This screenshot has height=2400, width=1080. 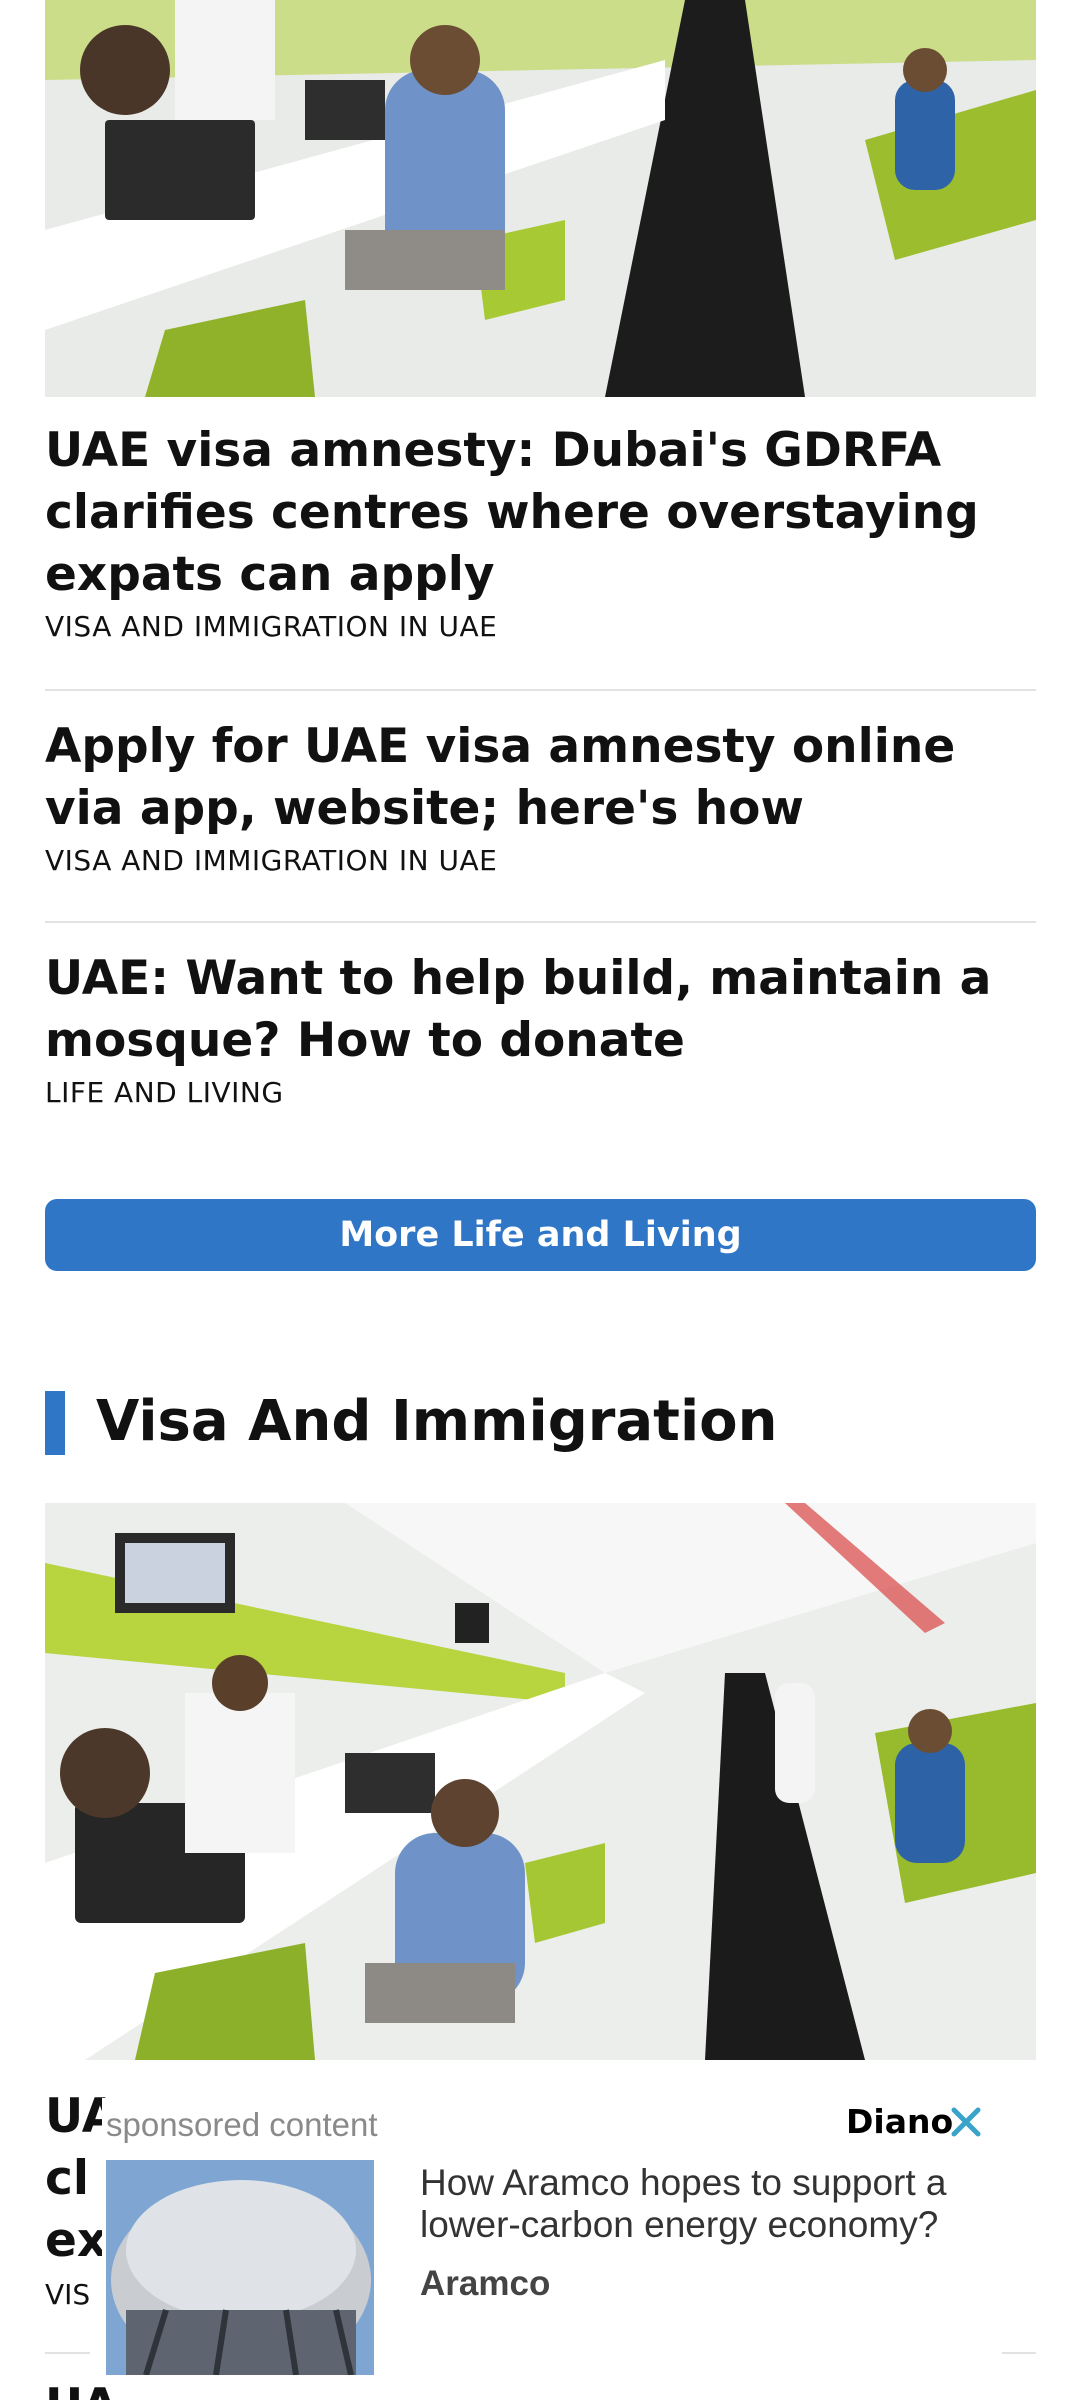 What do you see at coordinates (67, 2294) in the screenshot?
I see `section-article-category-peek: VIS` at bounding box center [67, 2294].